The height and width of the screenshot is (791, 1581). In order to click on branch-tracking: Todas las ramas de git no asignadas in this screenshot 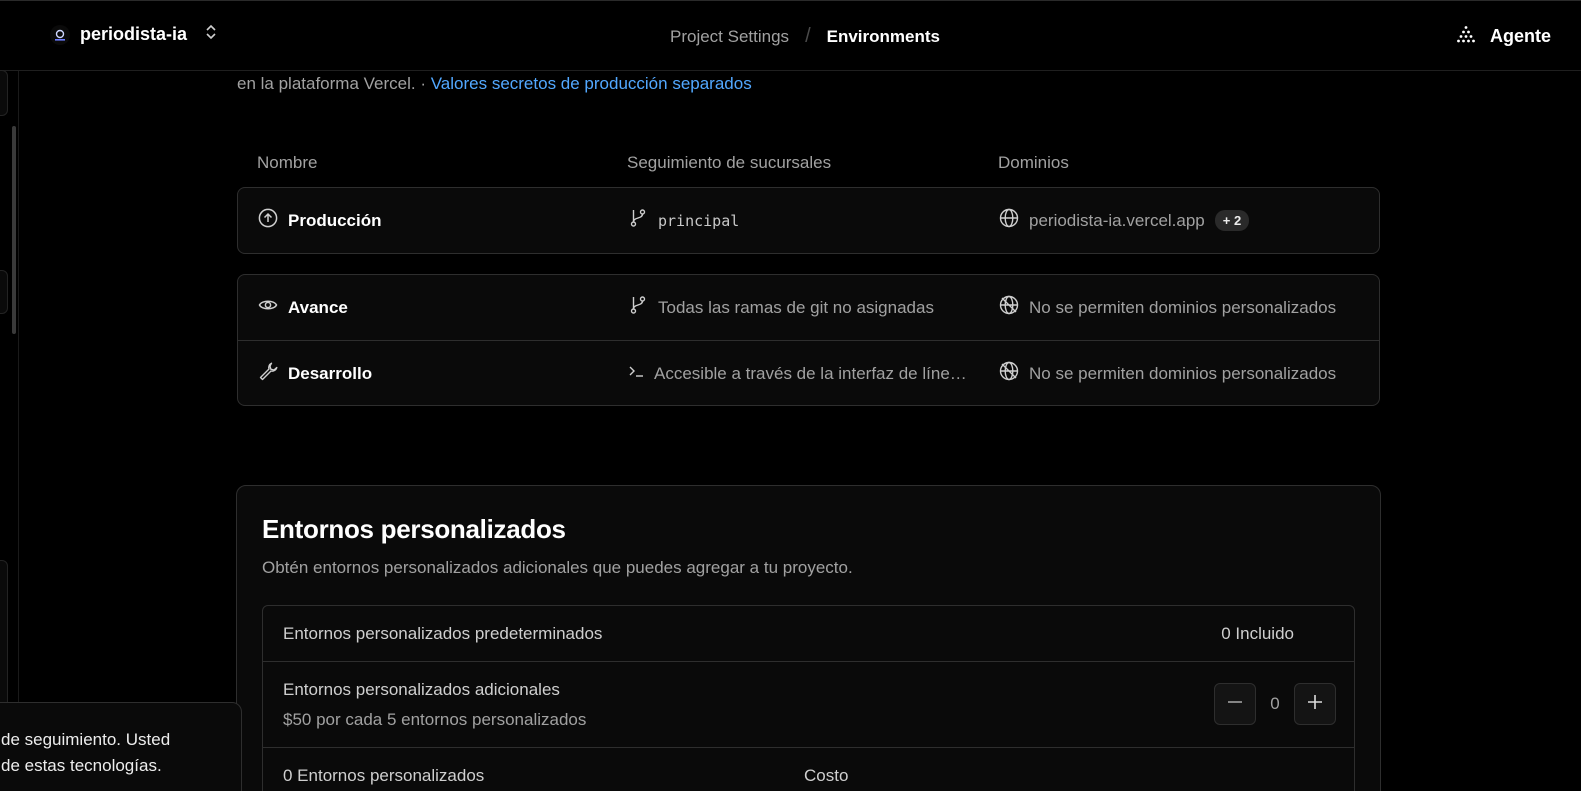, I will do `click(800, 307)`.